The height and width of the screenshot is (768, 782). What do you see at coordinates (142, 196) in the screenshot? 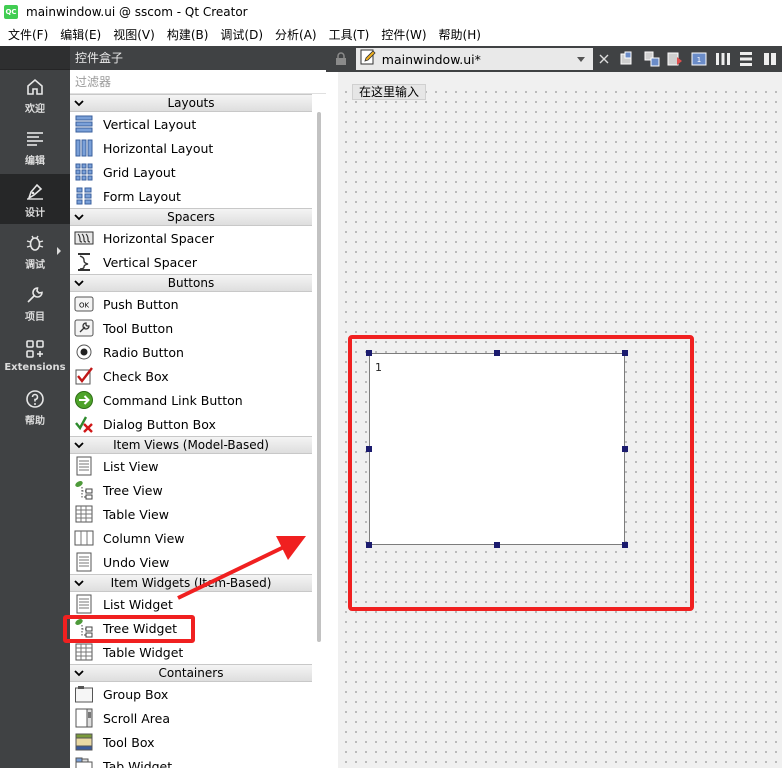
I see `widget-item-label: Form Layout` at bounding box center [142, 196].